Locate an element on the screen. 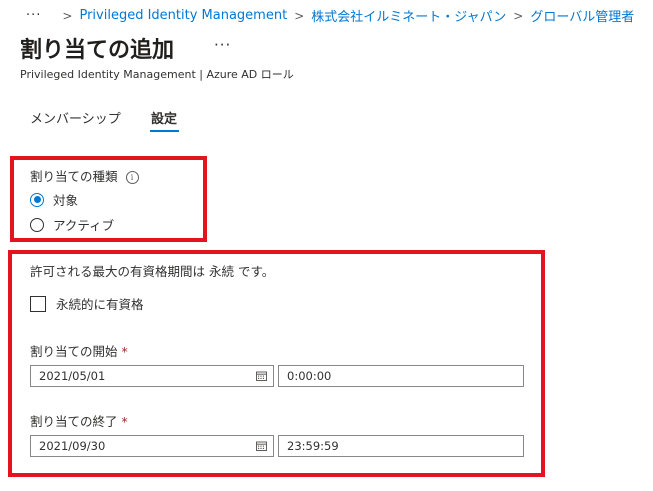  start-date-input: 2021/05/01 is located at coordinates (152, 376).